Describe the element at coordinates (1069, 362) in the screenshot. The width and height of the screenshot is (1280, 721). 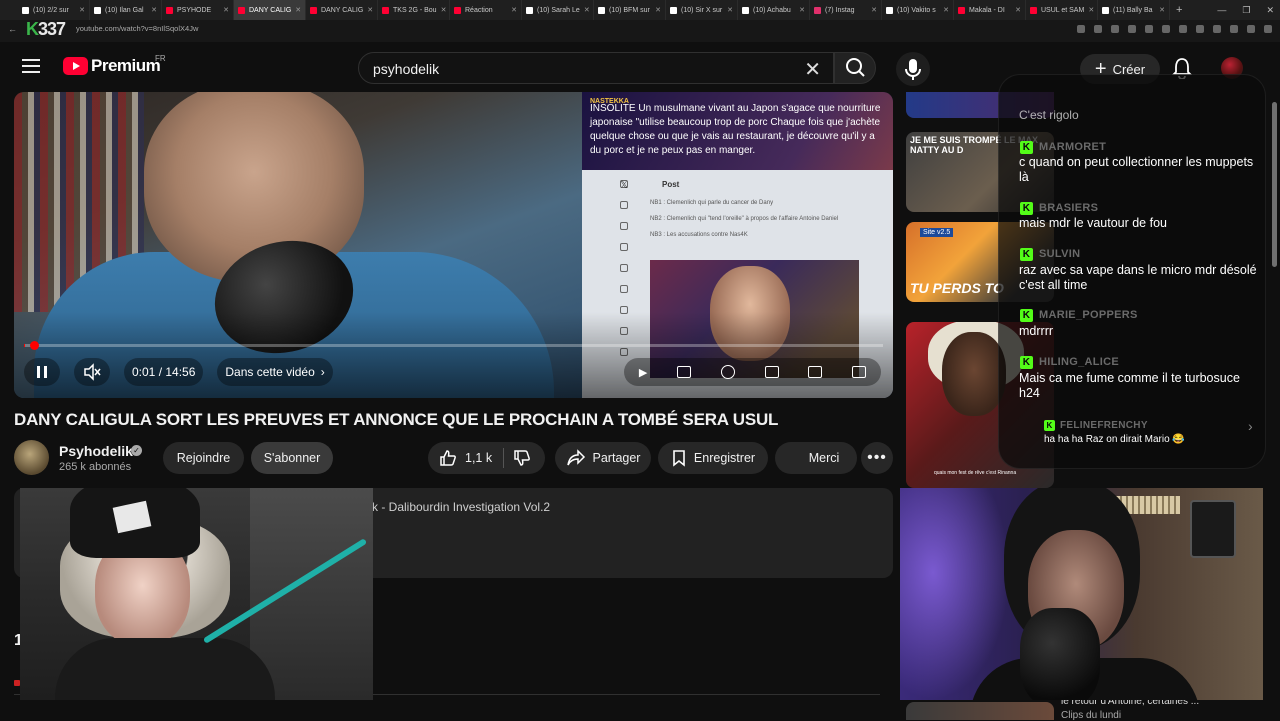
I see `chat-username: K HILING_ALICE` at that location.